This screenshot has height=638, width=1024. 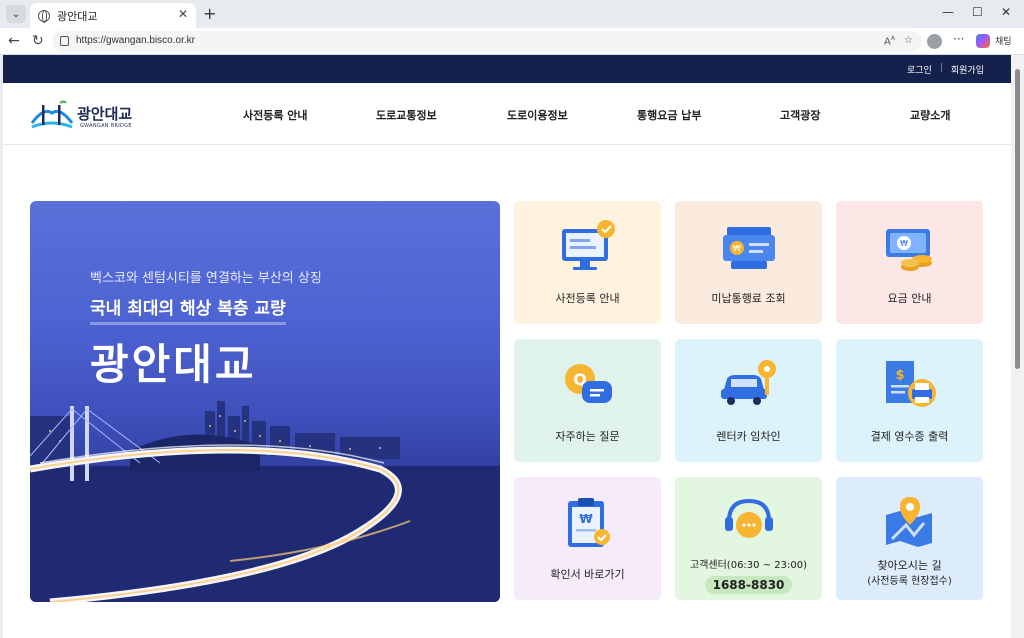 What do you see at coordinates (1006, 12) in the screenshot?
I see `close-window-icon: ✕` at bounding box center [1006, 12].